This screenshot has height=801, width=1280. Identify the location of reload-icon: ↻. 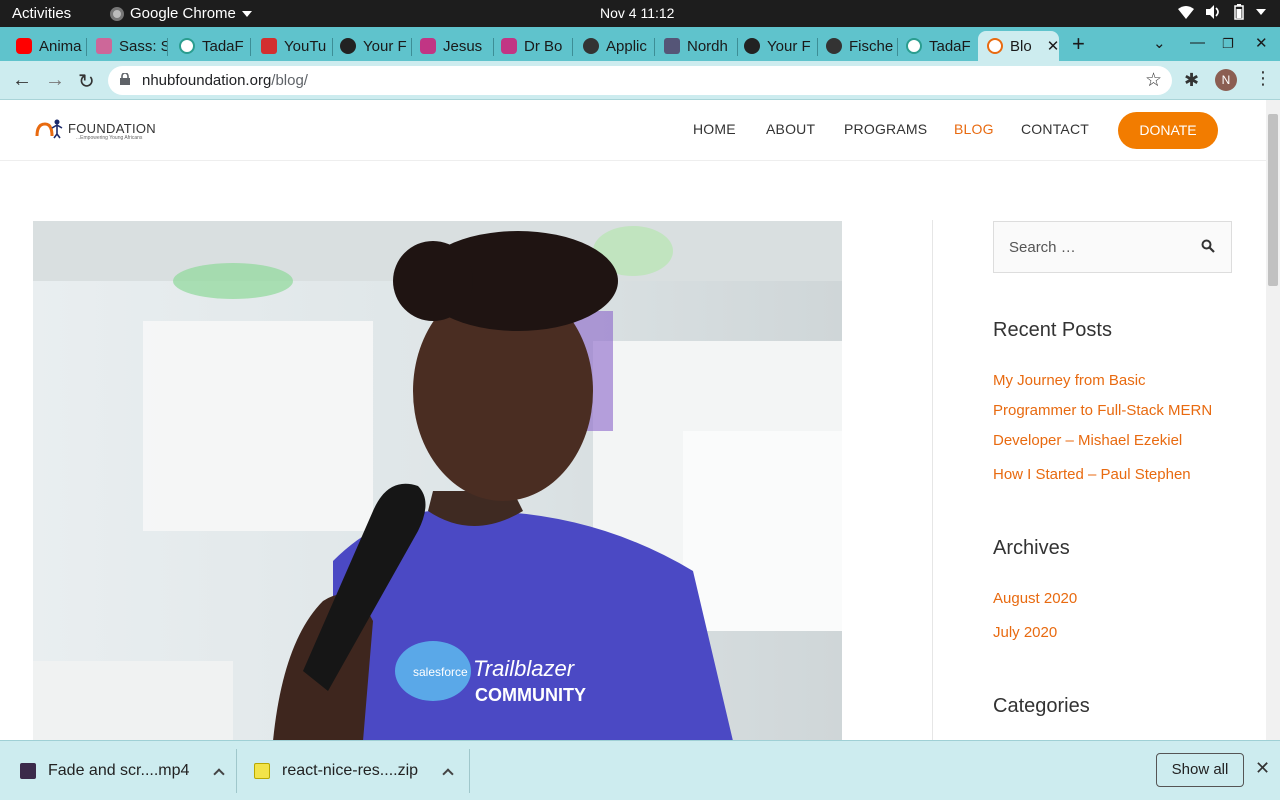
(86, 81).